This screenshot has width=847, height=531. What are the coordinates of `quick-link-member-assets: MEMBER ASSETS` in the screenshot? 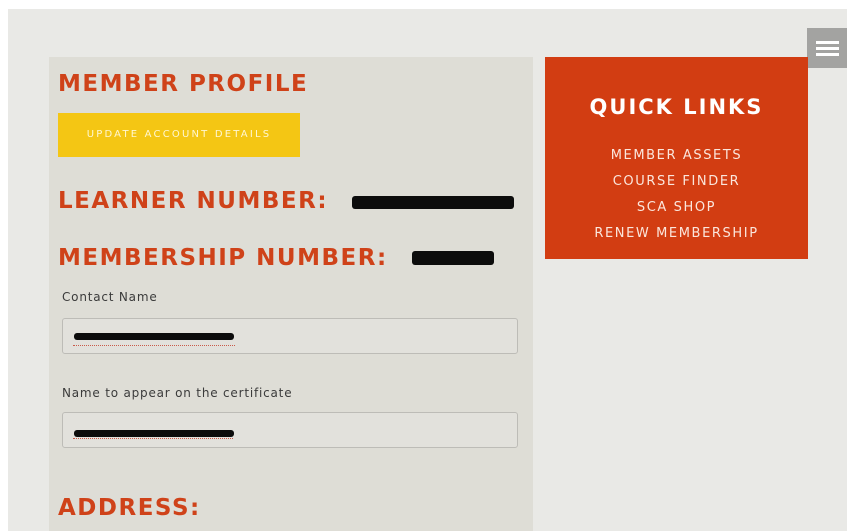 It's located at (676, 155).